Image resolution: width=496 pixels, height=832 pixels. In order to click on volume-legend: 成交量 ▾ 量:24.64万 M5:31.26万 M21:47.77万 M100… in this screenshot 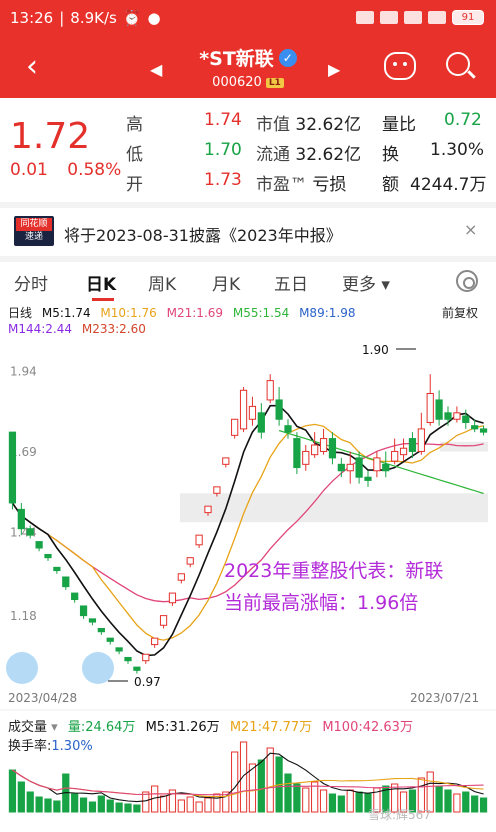, I will do `click(210, 727)`.